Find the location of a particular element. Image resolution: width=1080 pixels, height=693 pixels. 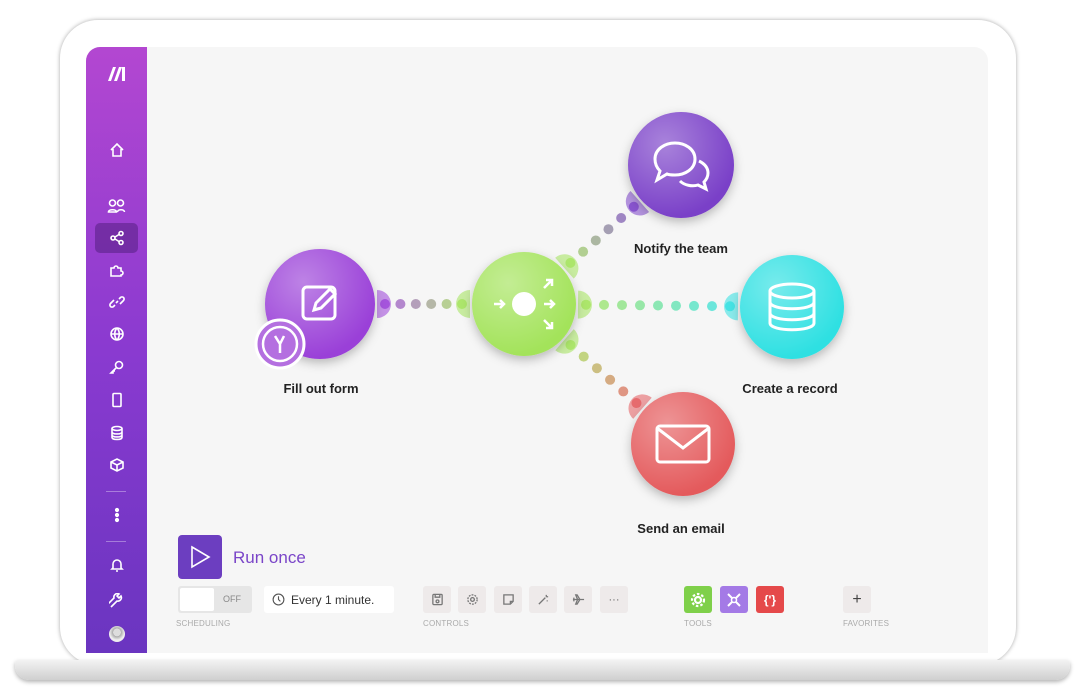

run-once-button is located at coordinates (200, 557).